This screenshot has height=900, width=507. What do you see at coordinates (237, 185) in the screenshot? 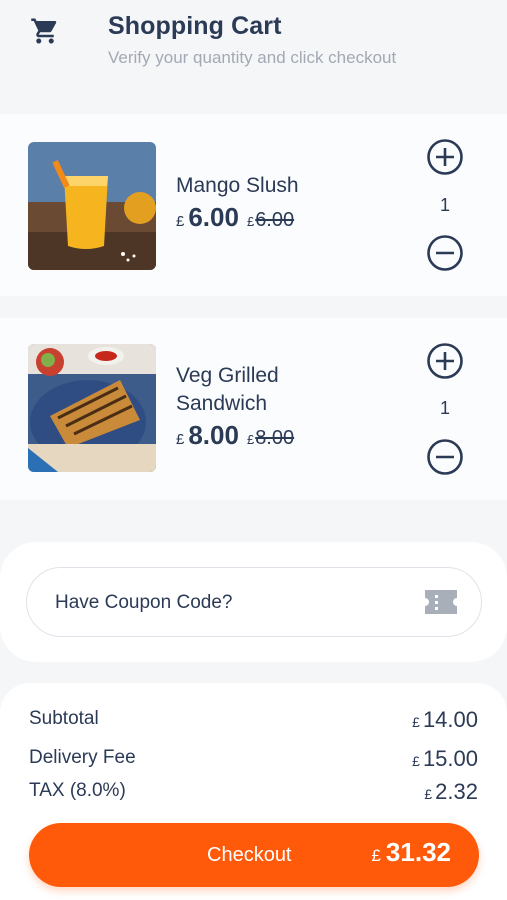
I see `item-name: Mango Slush` at bounding box center [237, 185].